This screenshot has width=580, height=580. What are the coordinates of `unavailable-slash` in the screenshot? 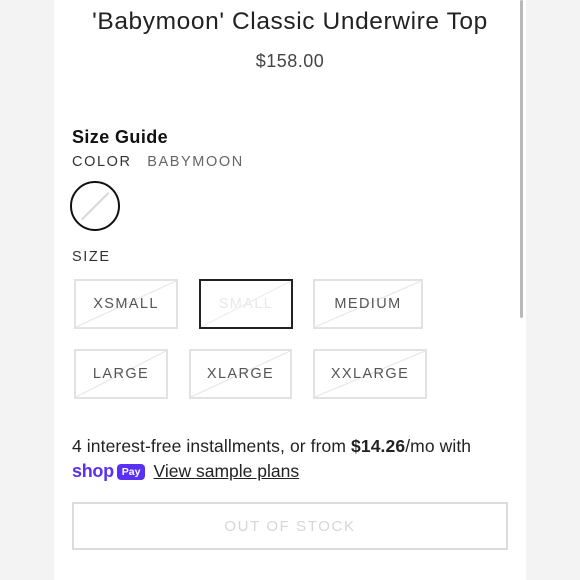 It's located at (95, 206).